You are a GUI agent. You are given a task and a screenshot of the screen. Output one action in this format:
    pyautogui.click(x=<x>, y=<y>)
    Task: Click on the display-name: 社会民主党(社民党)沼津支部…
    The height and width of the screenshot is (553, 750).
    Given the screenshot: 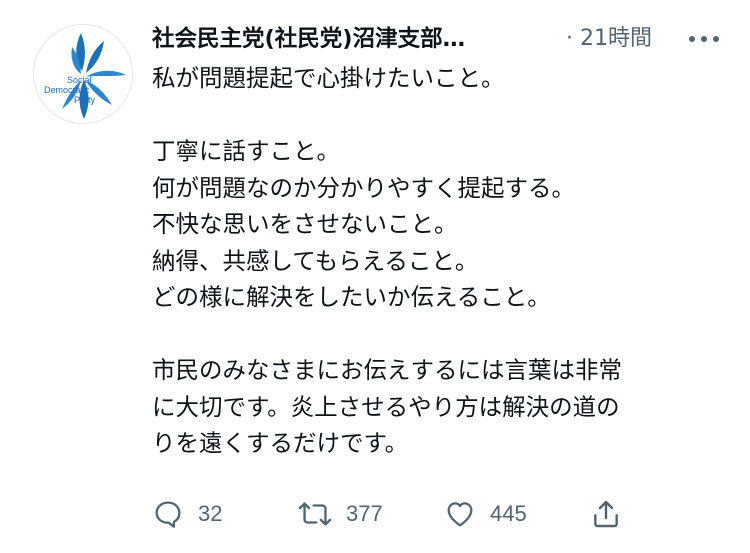 What is the action you would take?
    pyautogui.click(x=308, y=39)
    